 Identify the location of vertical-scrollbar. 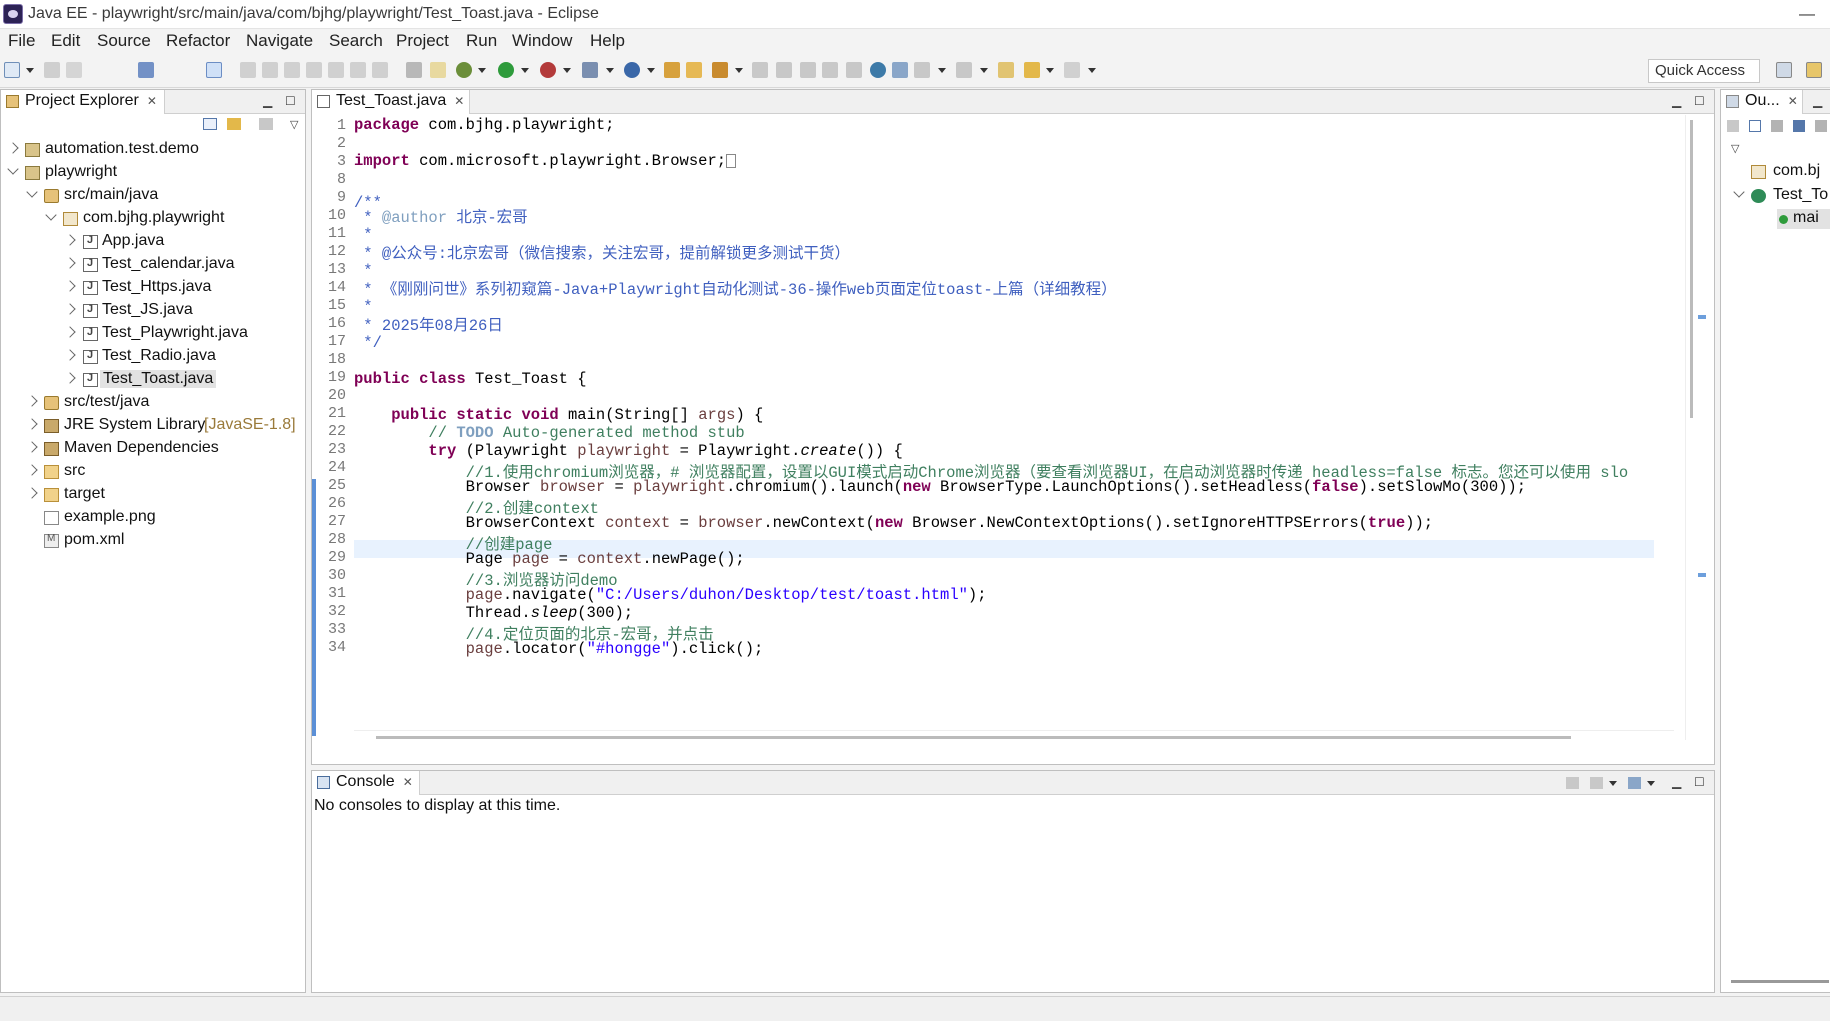
(1691, 269).